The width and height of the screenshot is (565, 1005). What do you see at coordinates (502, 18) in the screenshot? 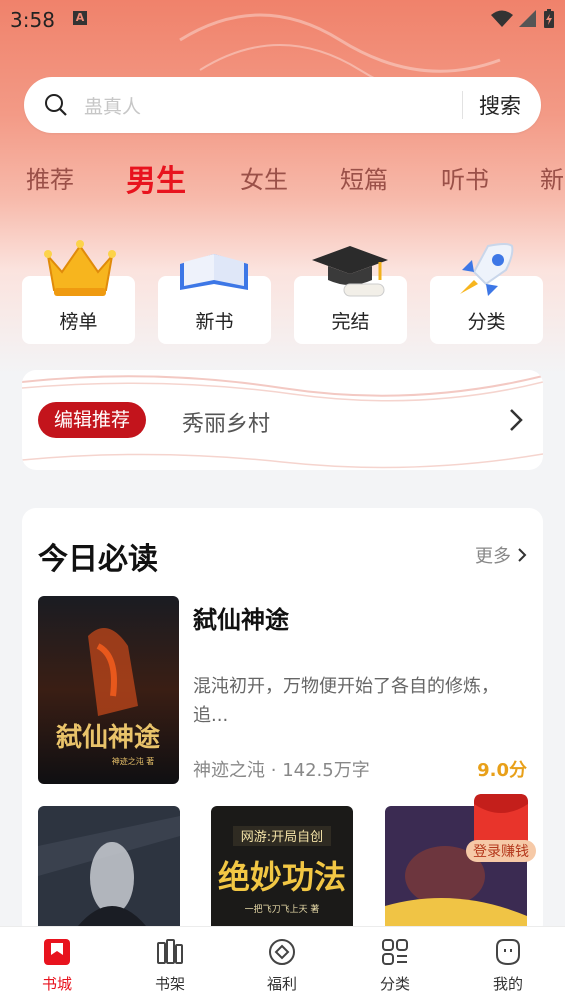
I see `wifi-icon` at bounding box center [502, 18].